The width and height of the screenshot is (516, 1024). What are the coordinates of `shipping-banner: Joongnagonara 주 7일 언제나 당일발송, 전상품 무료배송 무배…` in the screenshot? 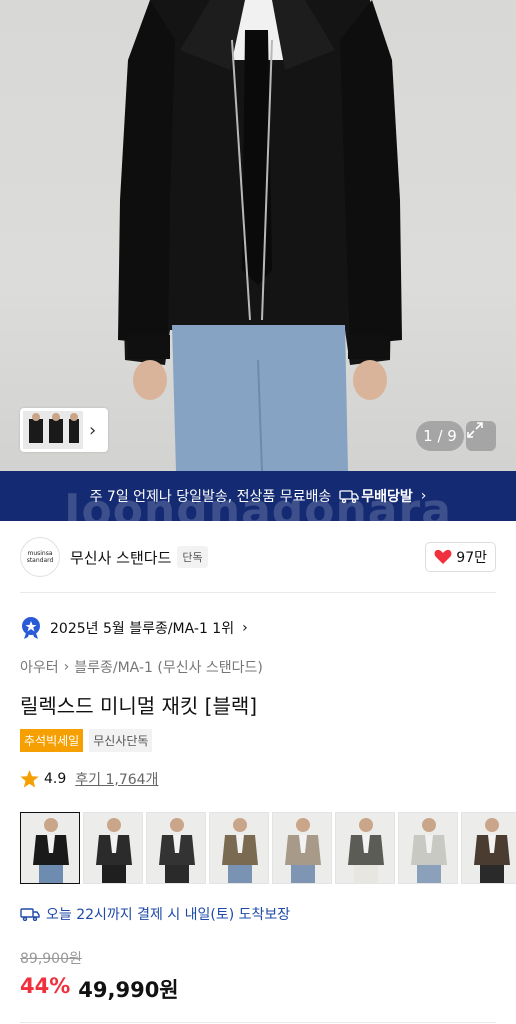 It's located at (258, 503).